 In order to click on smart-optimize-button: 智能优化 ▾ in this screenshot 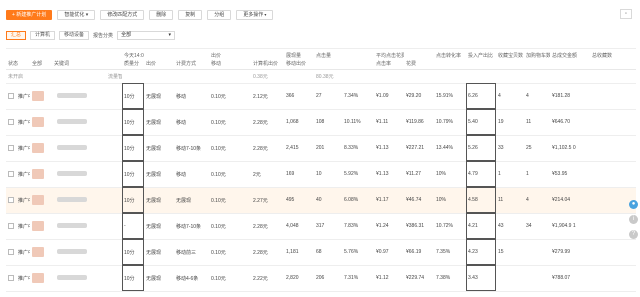, I will do `click(76, 14)`.